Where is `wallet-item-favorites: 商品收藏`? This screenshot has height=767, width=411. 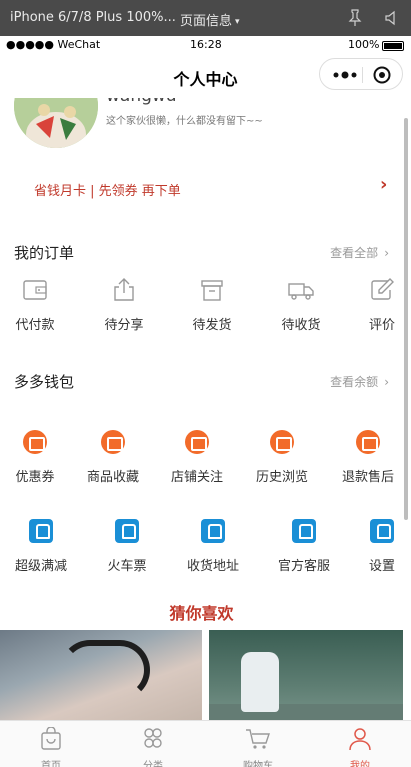
wallet-item-favorites: 商品收藏 is located at coordinates (113, 458).